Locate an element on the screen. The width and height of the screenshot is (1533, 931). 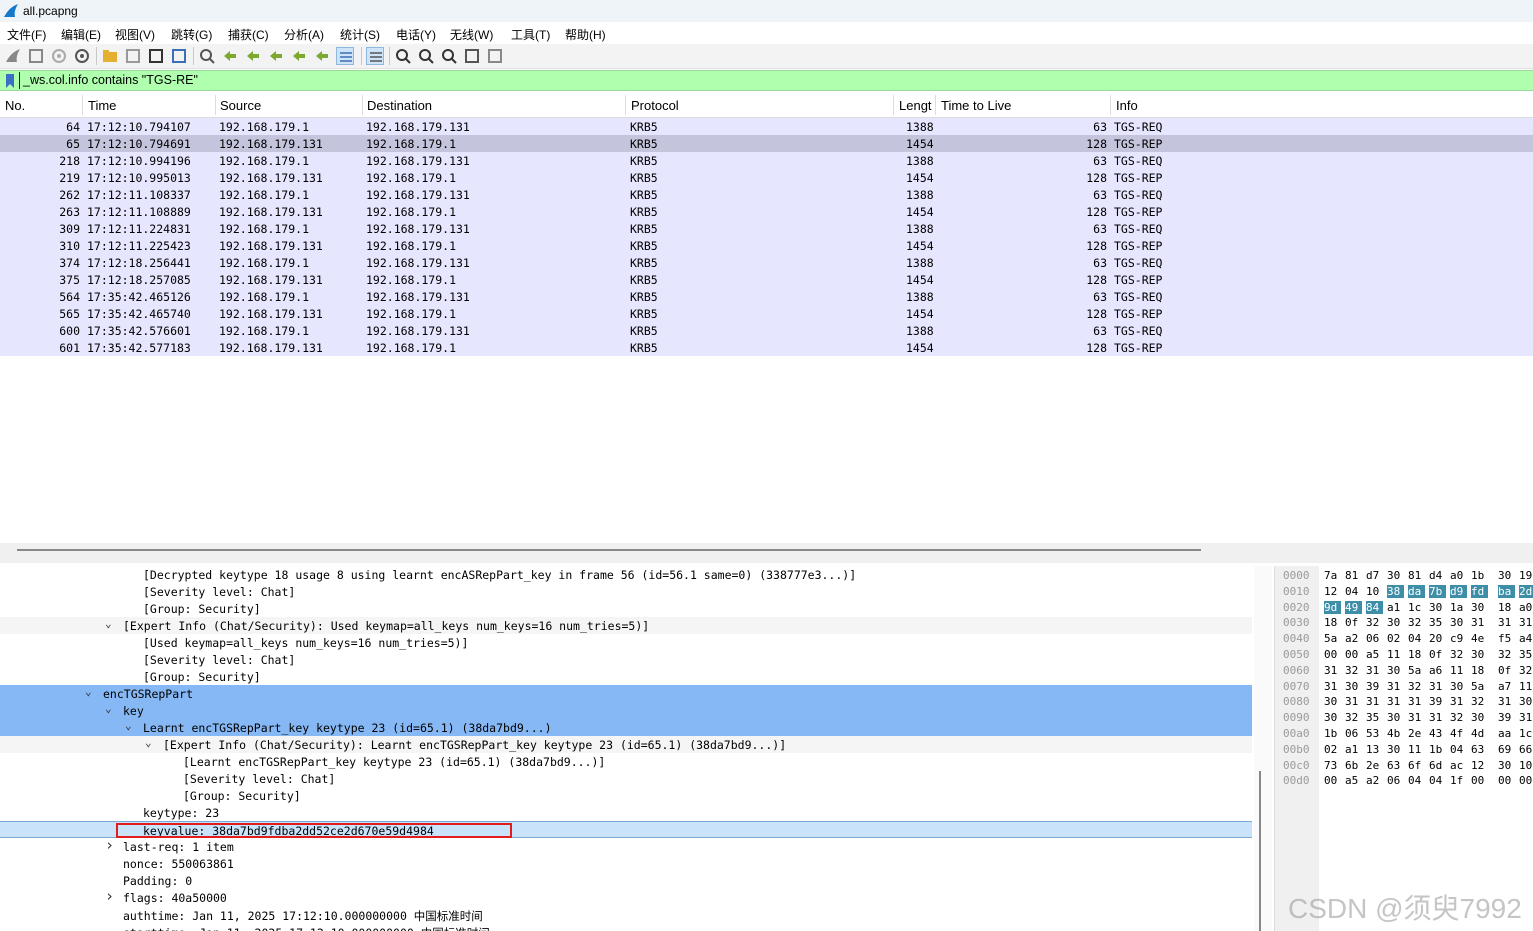
horizontal-scrollbar is located at coordinates (609, 550).